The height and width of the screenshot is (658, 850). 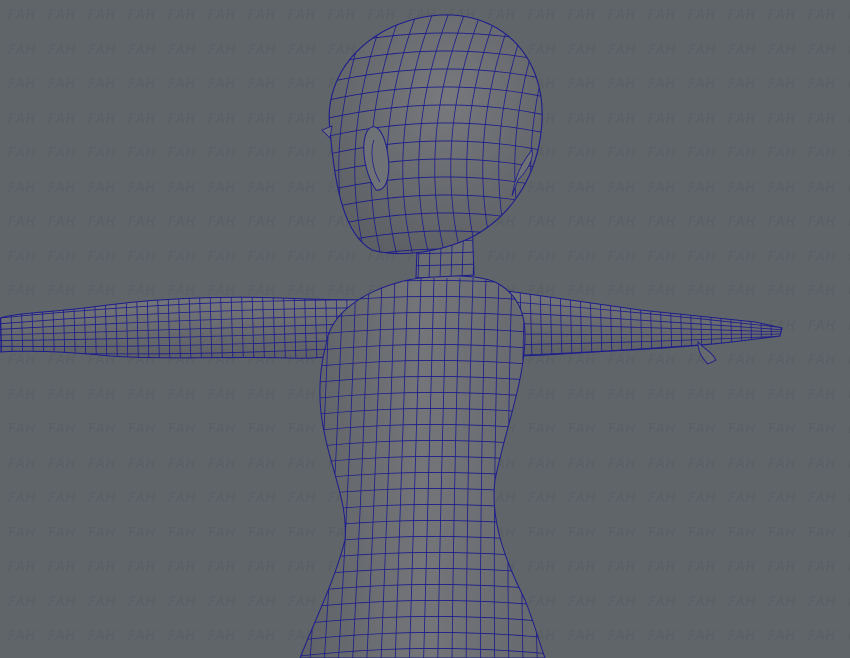 What do you see at coordinates (327, 132) in the screenshot?
I see `far-ear-tip` at bounding box center [327, 132].